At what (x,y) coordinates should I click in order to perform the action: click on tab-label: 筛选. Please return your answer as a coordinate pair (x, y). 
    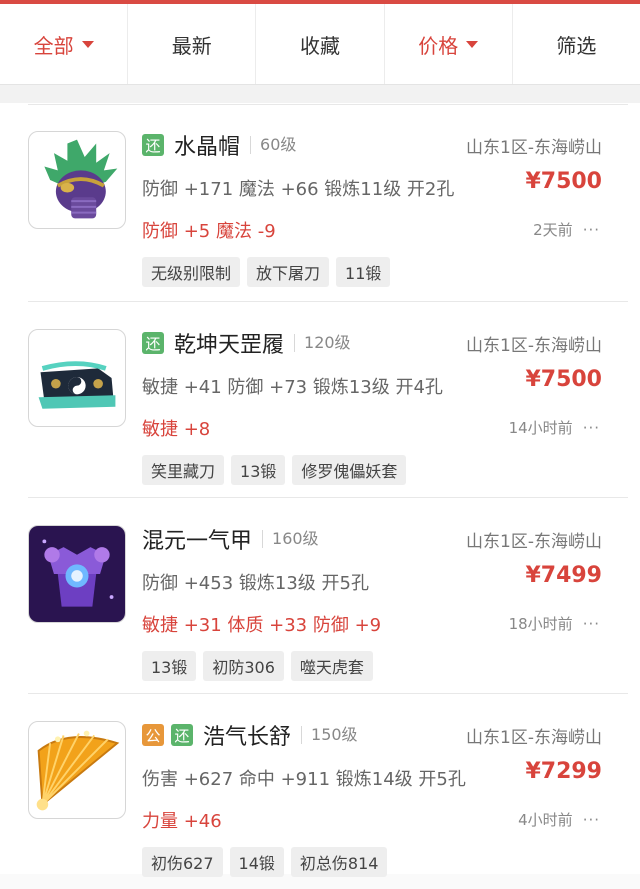
    Looking at the image, I should click on (576, 45).